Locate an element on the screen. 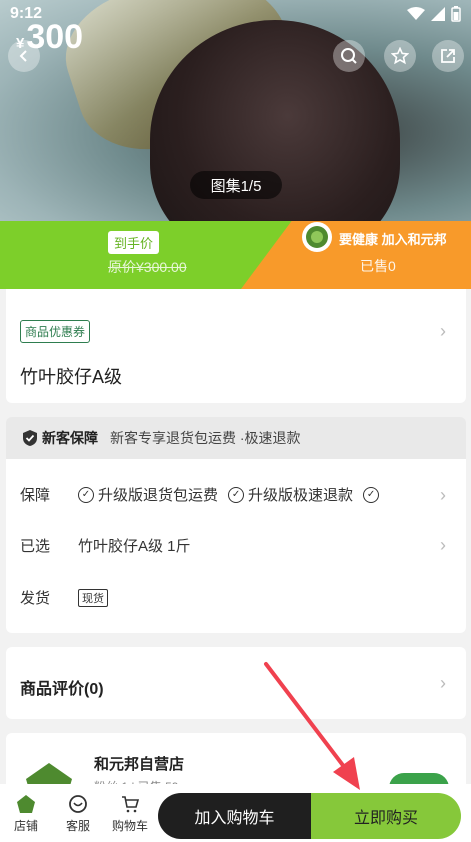 The image size is (471, 842). shield-icon is located at coordinates (30, 438).